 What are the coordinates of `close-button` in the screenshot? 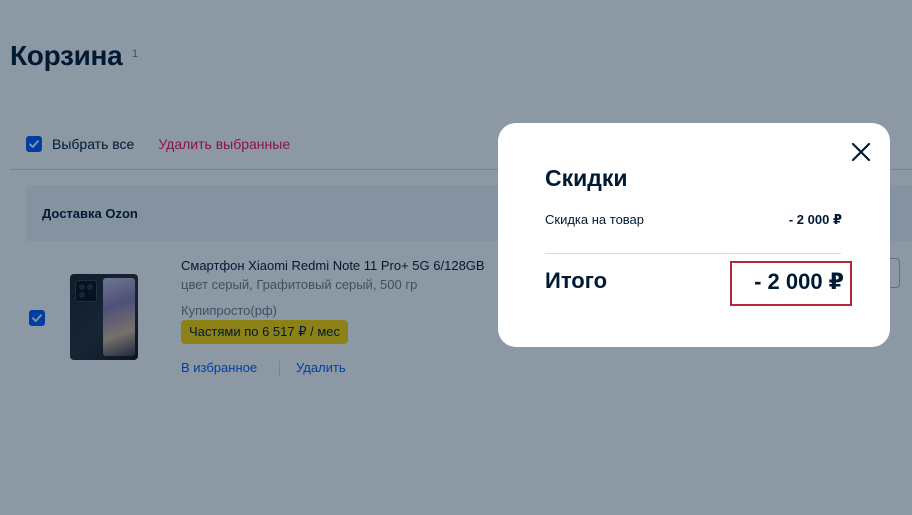 It's located at (861, 152).